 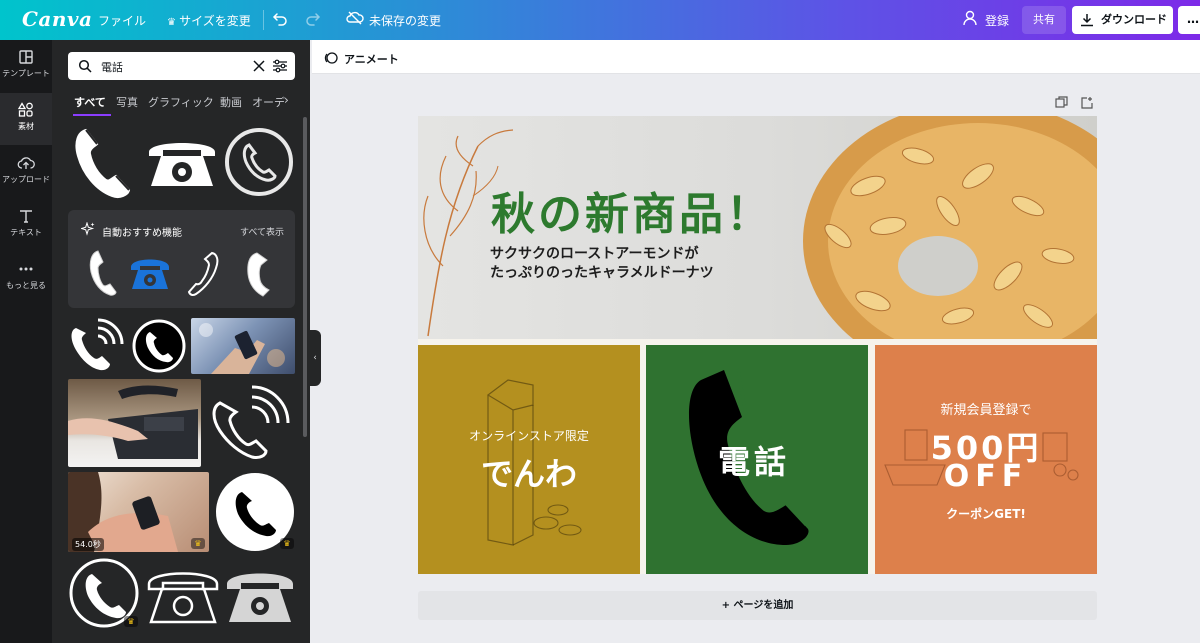 What do you see at coordinates (90, 102) in the screenshot?
I see `tab-all: すべて` at bounding box center [90, 102].